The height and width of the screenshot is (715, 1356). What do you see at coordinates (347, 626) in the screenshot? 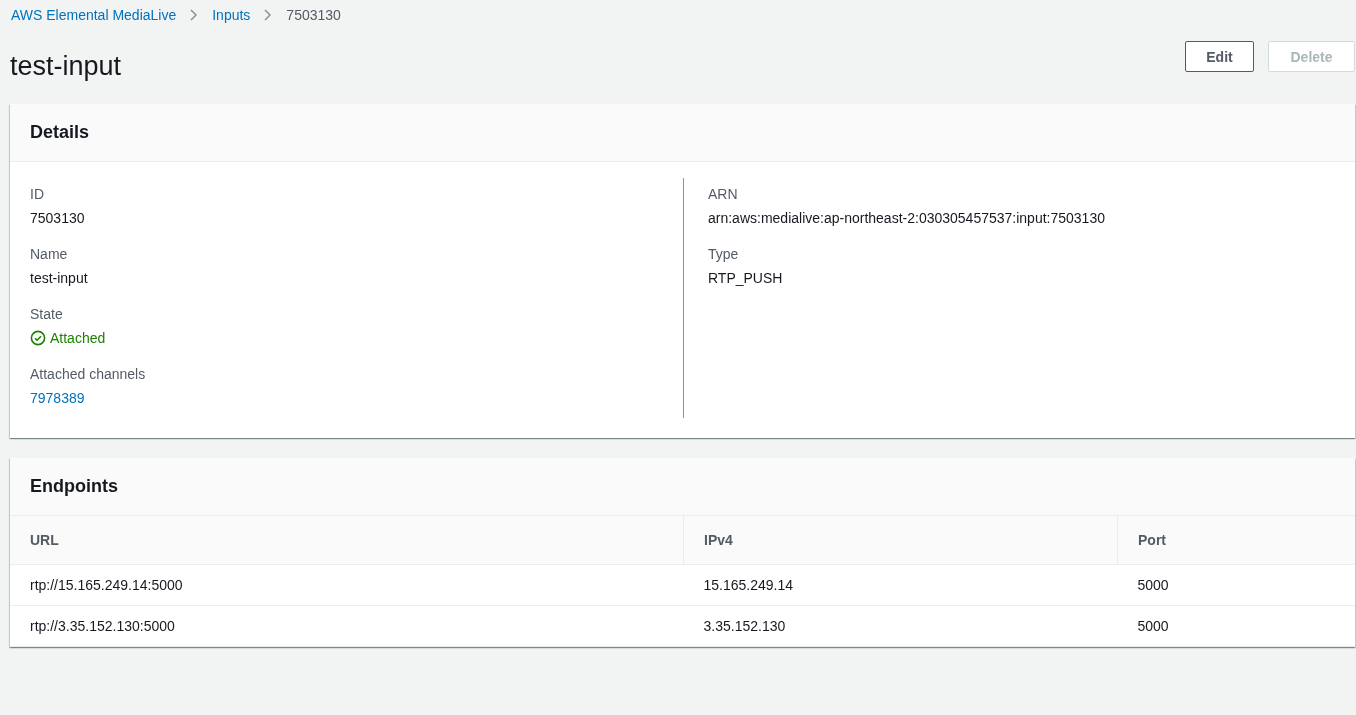
I see `table-cell: rtp://3.35.152.130:5000` at bounding box center [347, 626].